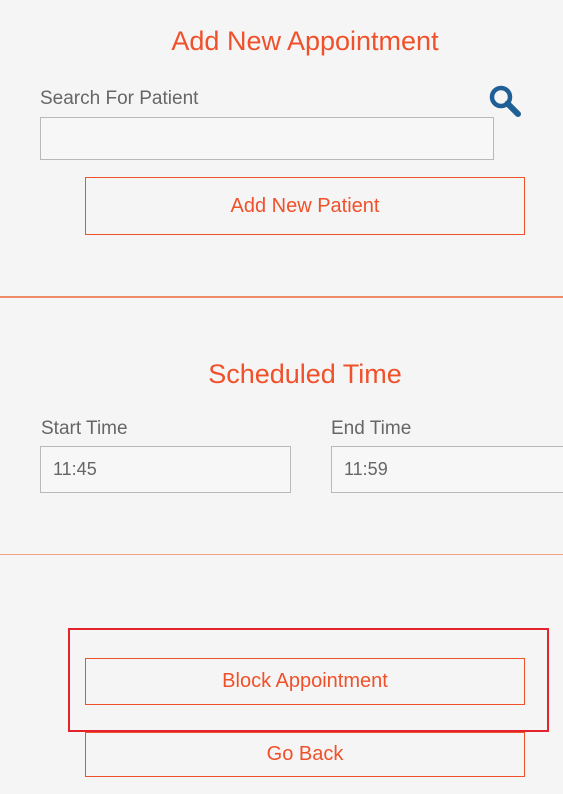 This screenshot has width=563, height=794. I want to click on scheduled-time-title: Scheduled Time, so click(305, 374).